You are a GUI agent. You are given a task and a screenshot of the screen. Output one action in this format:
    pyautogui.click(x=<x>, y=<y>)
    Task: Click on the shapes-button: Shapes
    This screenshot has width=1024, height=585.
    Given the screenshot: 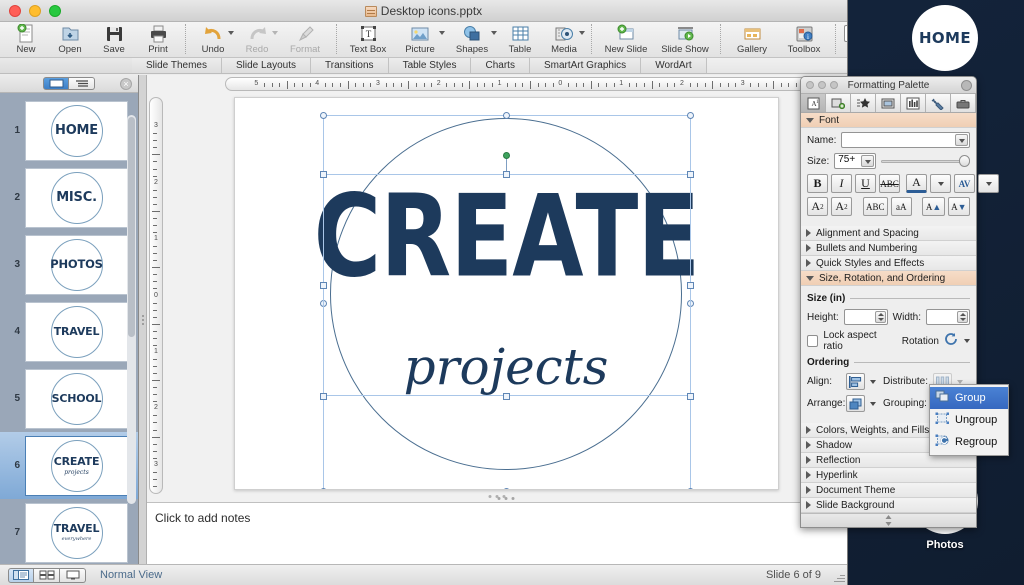 What is the action you would take?
    pyautogui.click(x=472, y=40)
    